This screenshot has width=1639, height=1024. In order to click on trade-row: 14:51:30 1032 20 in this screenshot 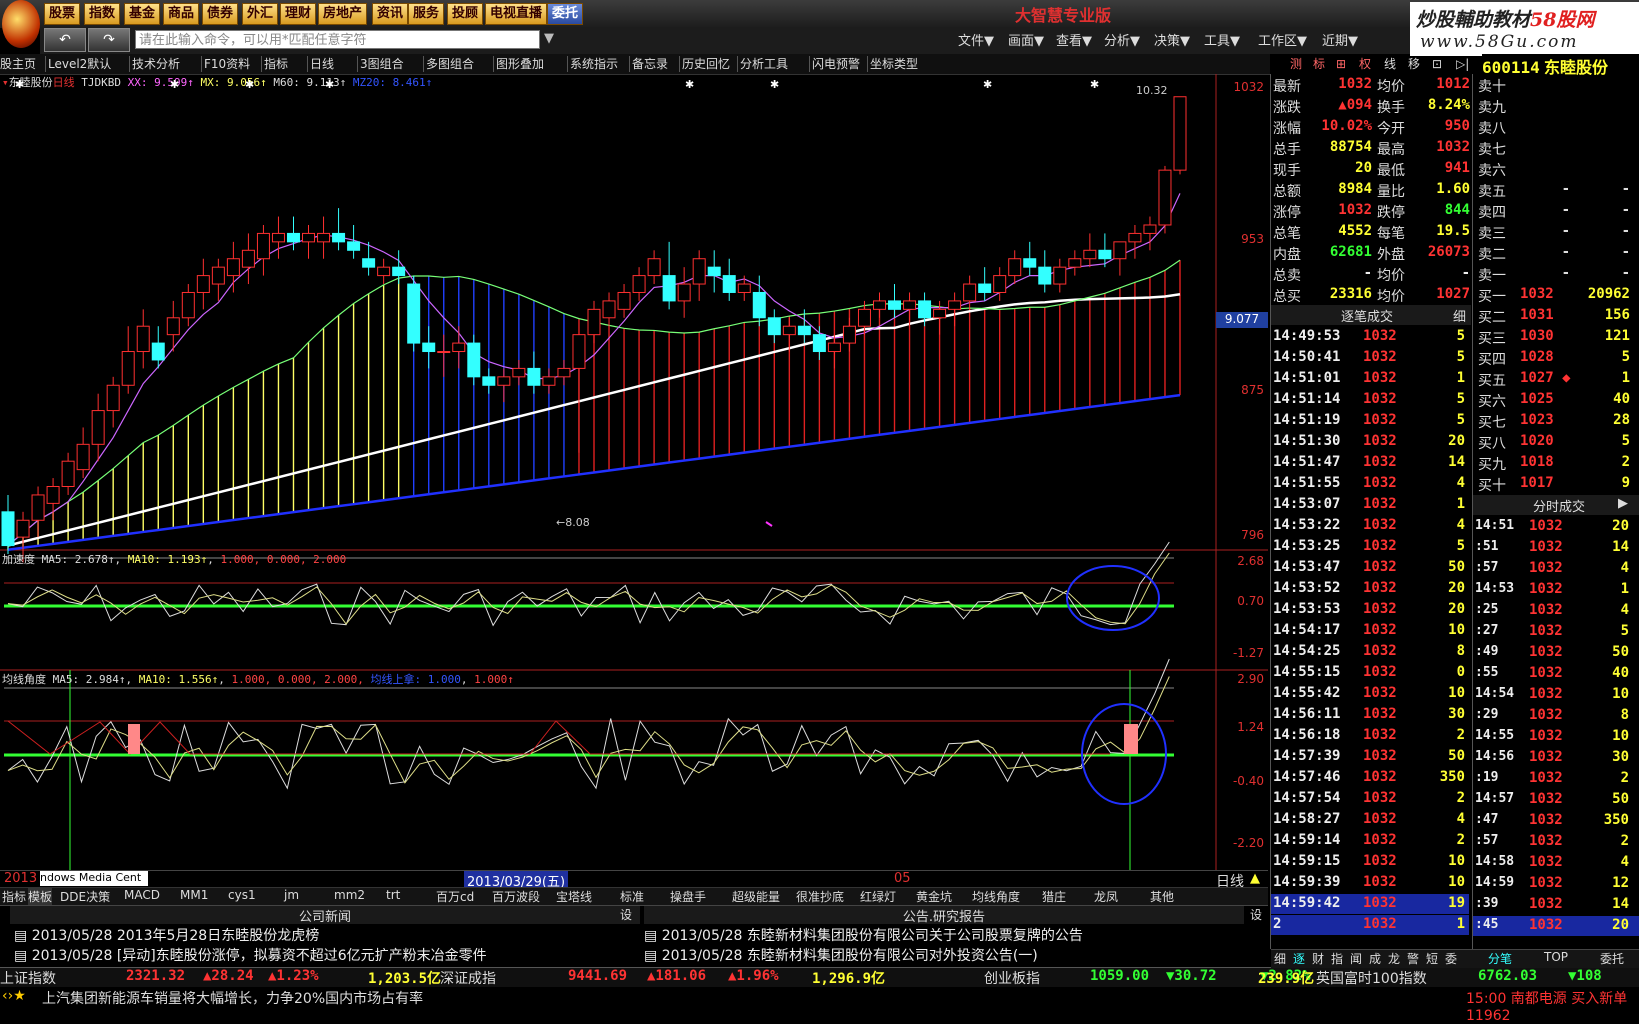, I will do `click(1370, 442)`.